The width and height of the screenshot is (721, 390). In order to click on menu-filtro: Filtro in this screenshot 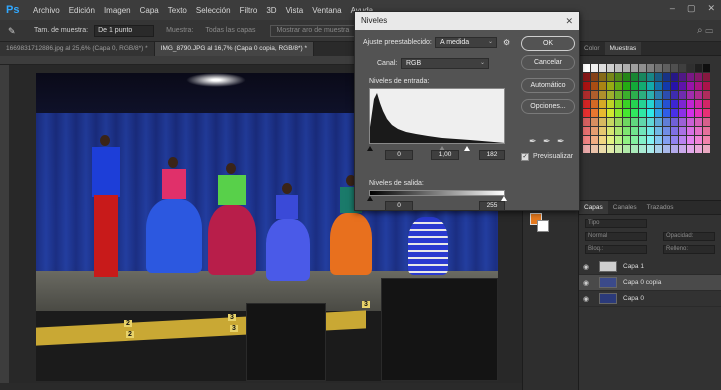, I will do `click(249, 10)`.